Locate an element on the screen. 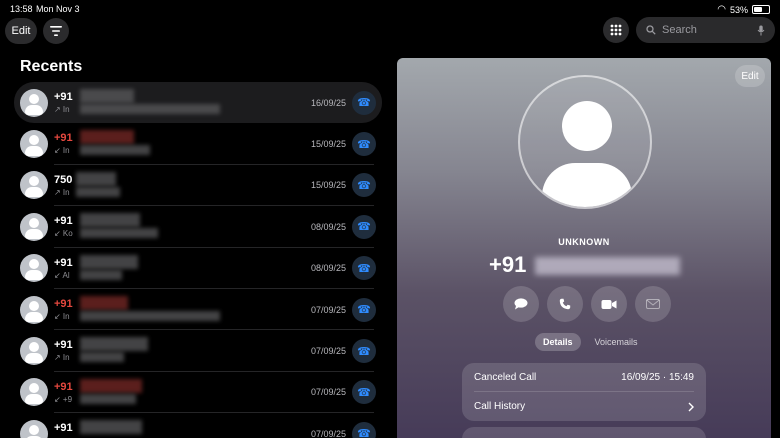 The height and width of the screenshot is (438, 780). filter-icon is located at coordinates (56, 31).